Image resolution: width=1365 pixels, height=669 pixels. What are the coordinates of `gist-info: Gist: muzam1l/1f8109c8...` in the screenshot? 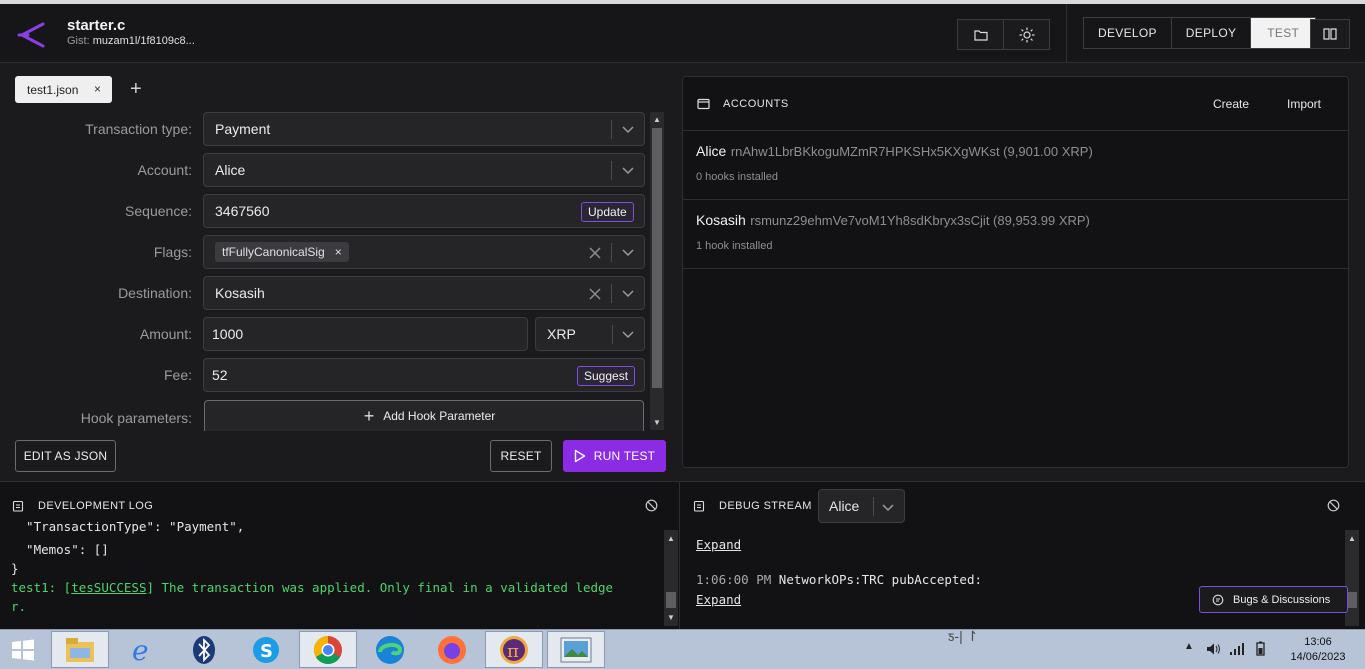 It's located at (131, 41).